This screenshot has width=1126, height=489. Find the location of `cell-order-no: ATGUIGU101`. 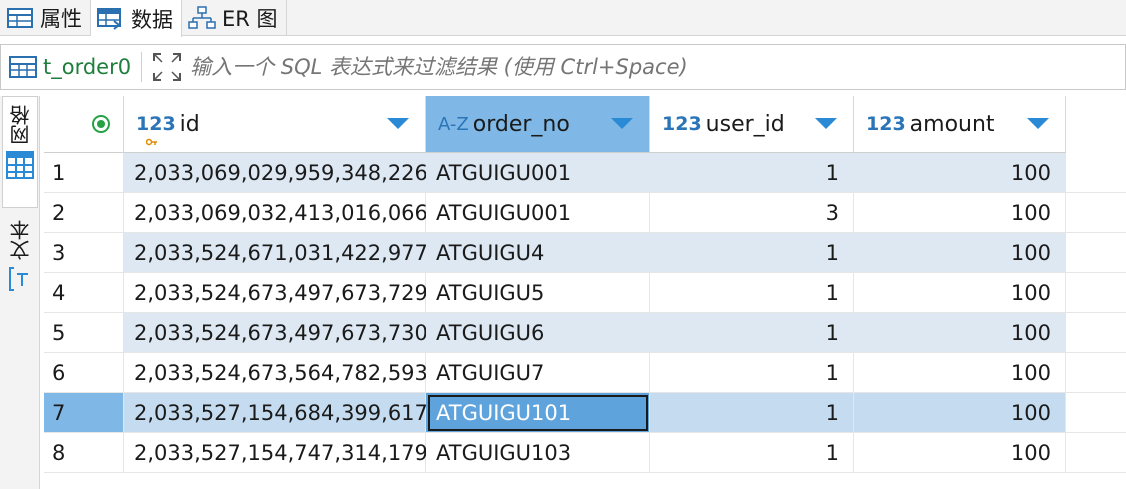

cell-order-no: ATGUIGU101 is located at coordinates (538, 413).